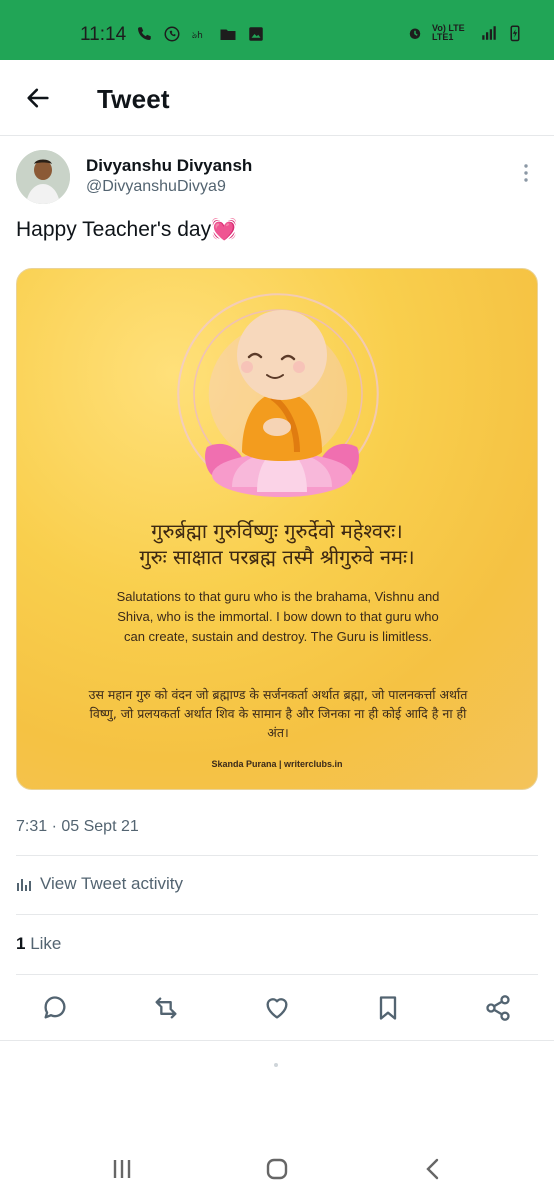  Describe the element at coordinates (55, 1008) in the screenshot. I see `reply-icon` at that location.